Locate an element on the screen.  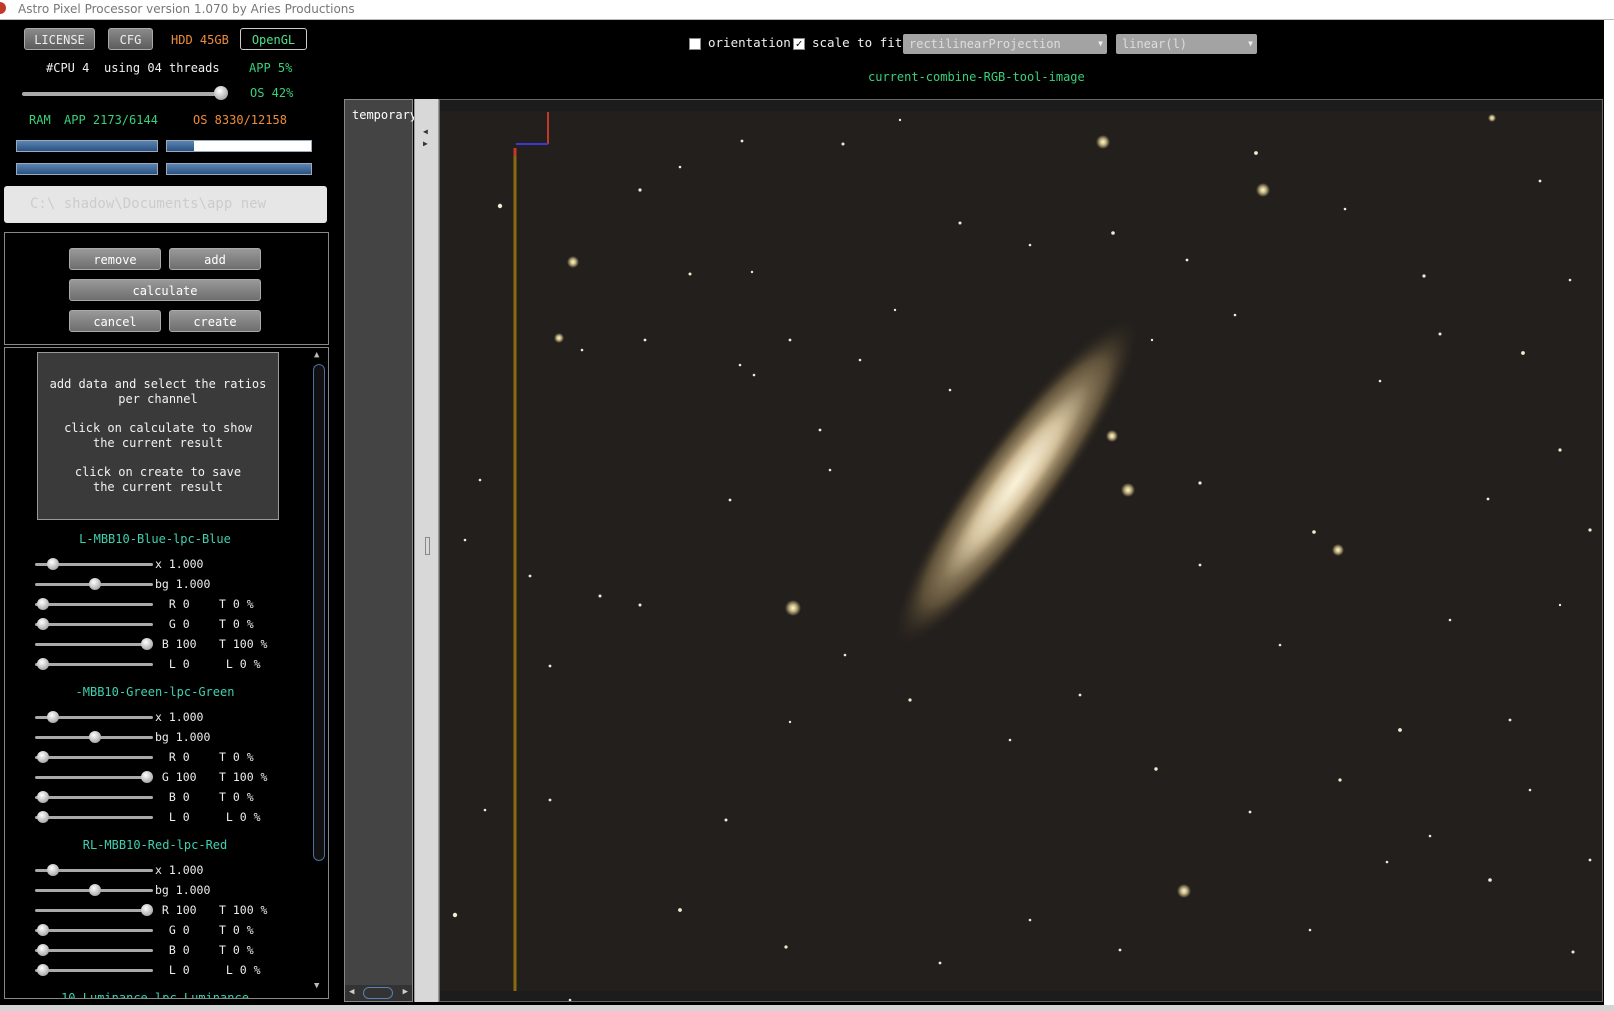
scroll-up-icon: ▲ is located at coordinates (316, 355).